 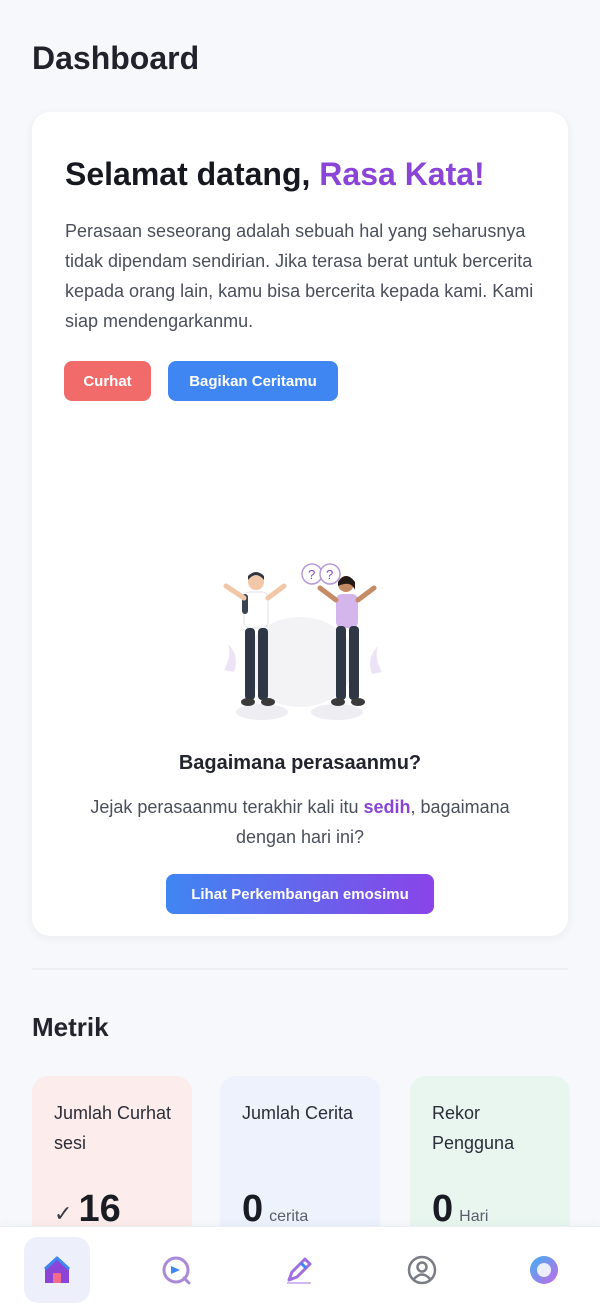 I want to click on metric-value-row: 0 cerita, so click(x=275, y=1209).